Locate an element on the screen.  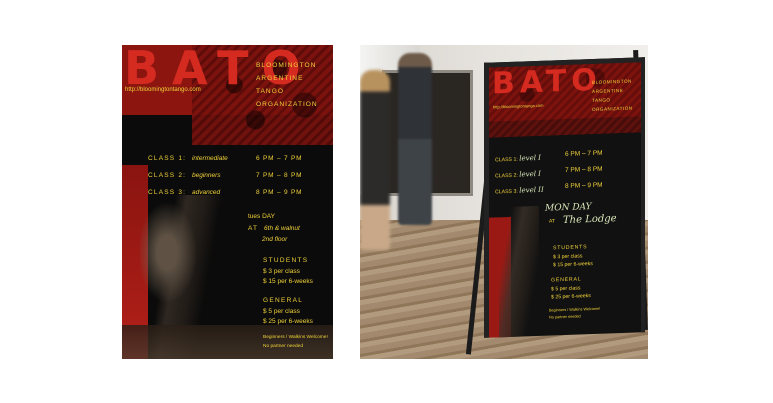
sign-at-label: AT is located at coordinates (552, 221).